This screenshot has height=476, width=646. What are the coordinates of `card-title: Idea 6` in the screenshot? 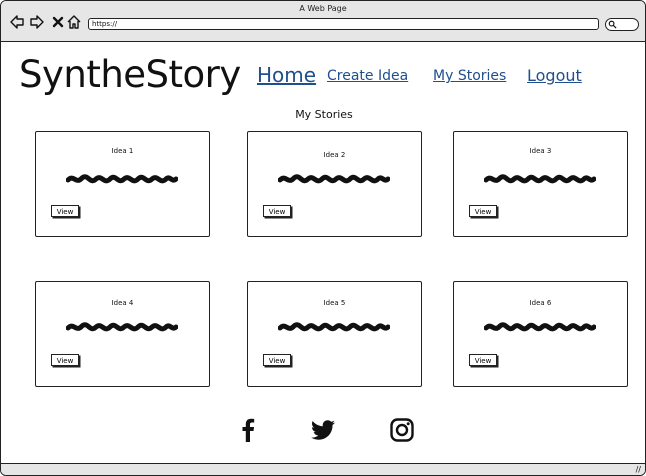 It's located at (540, 303).